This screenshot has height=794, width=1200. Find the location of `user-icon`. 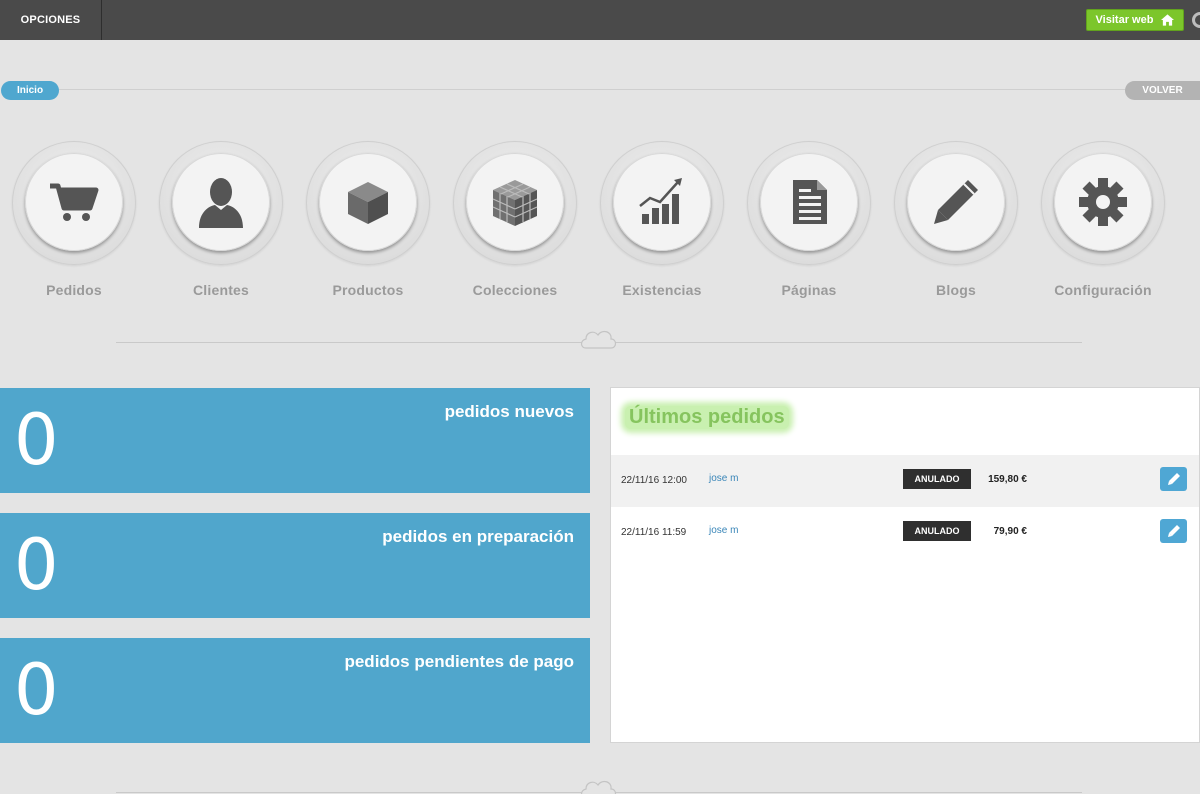

user-icon is located at coordinates (221, 203).